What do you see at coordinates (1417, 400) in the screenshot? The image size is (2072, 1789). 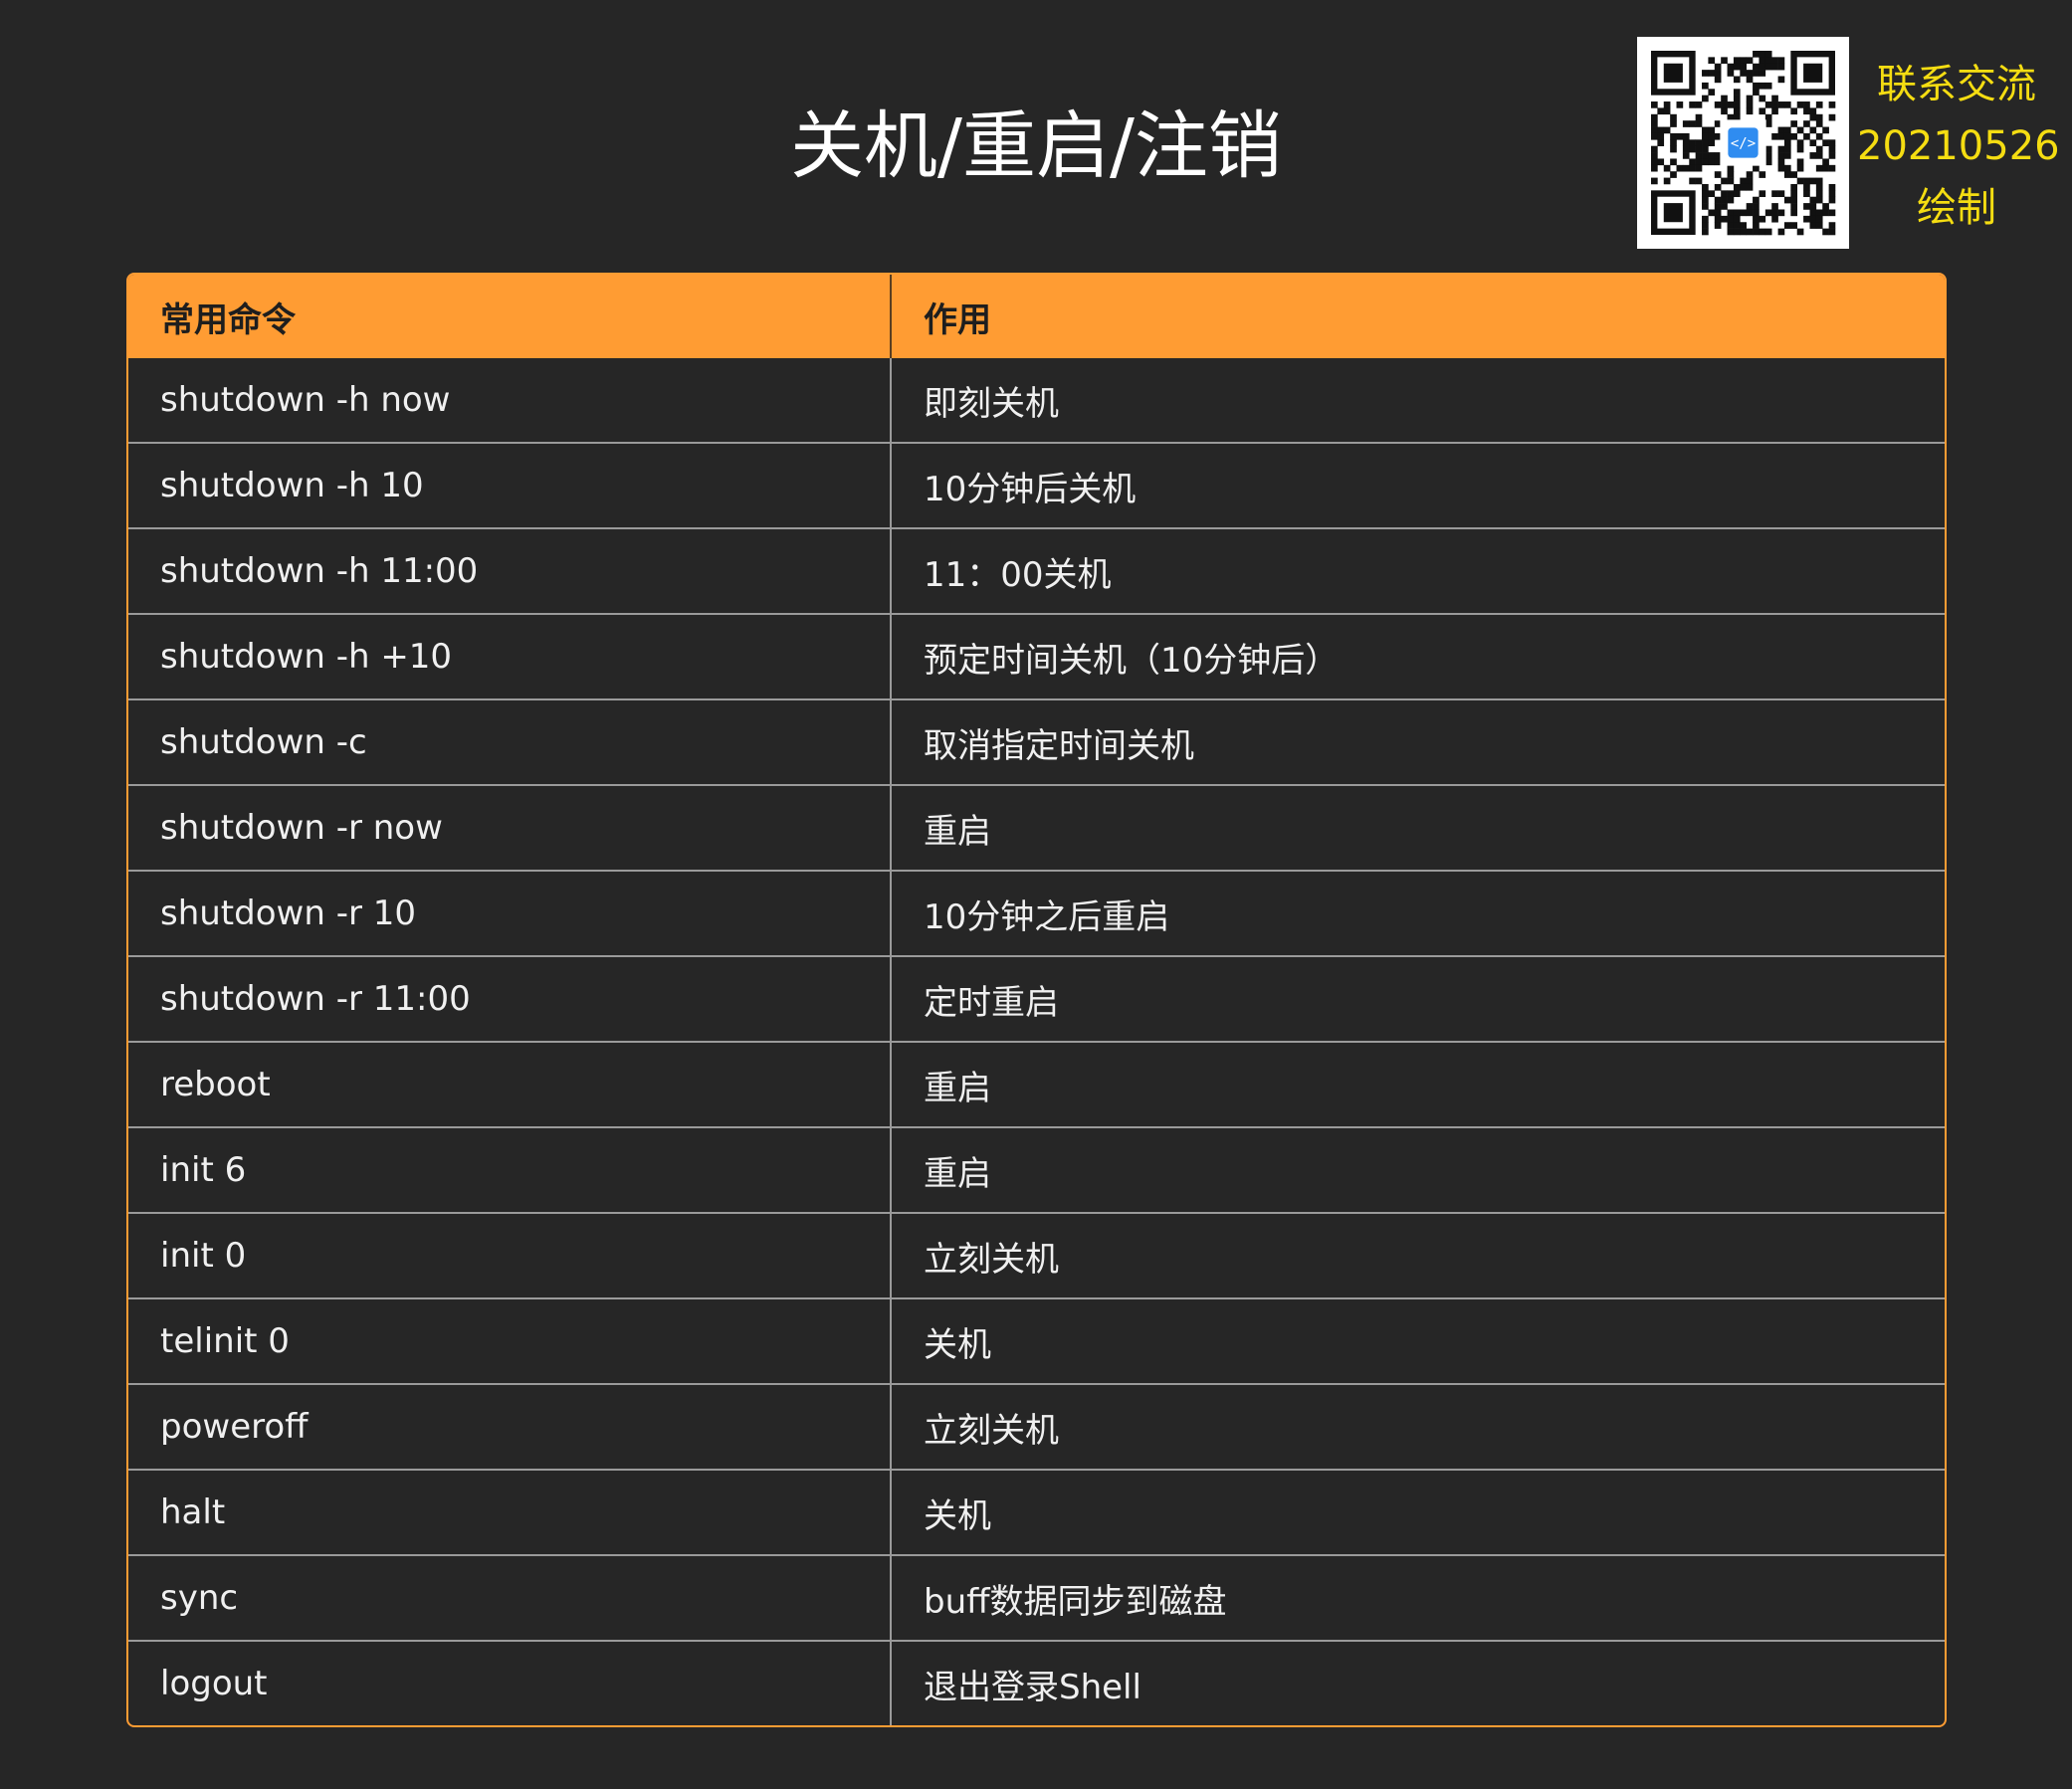 I see `purpose-cell: 即刻关机` at bounding box center [1417, 400].